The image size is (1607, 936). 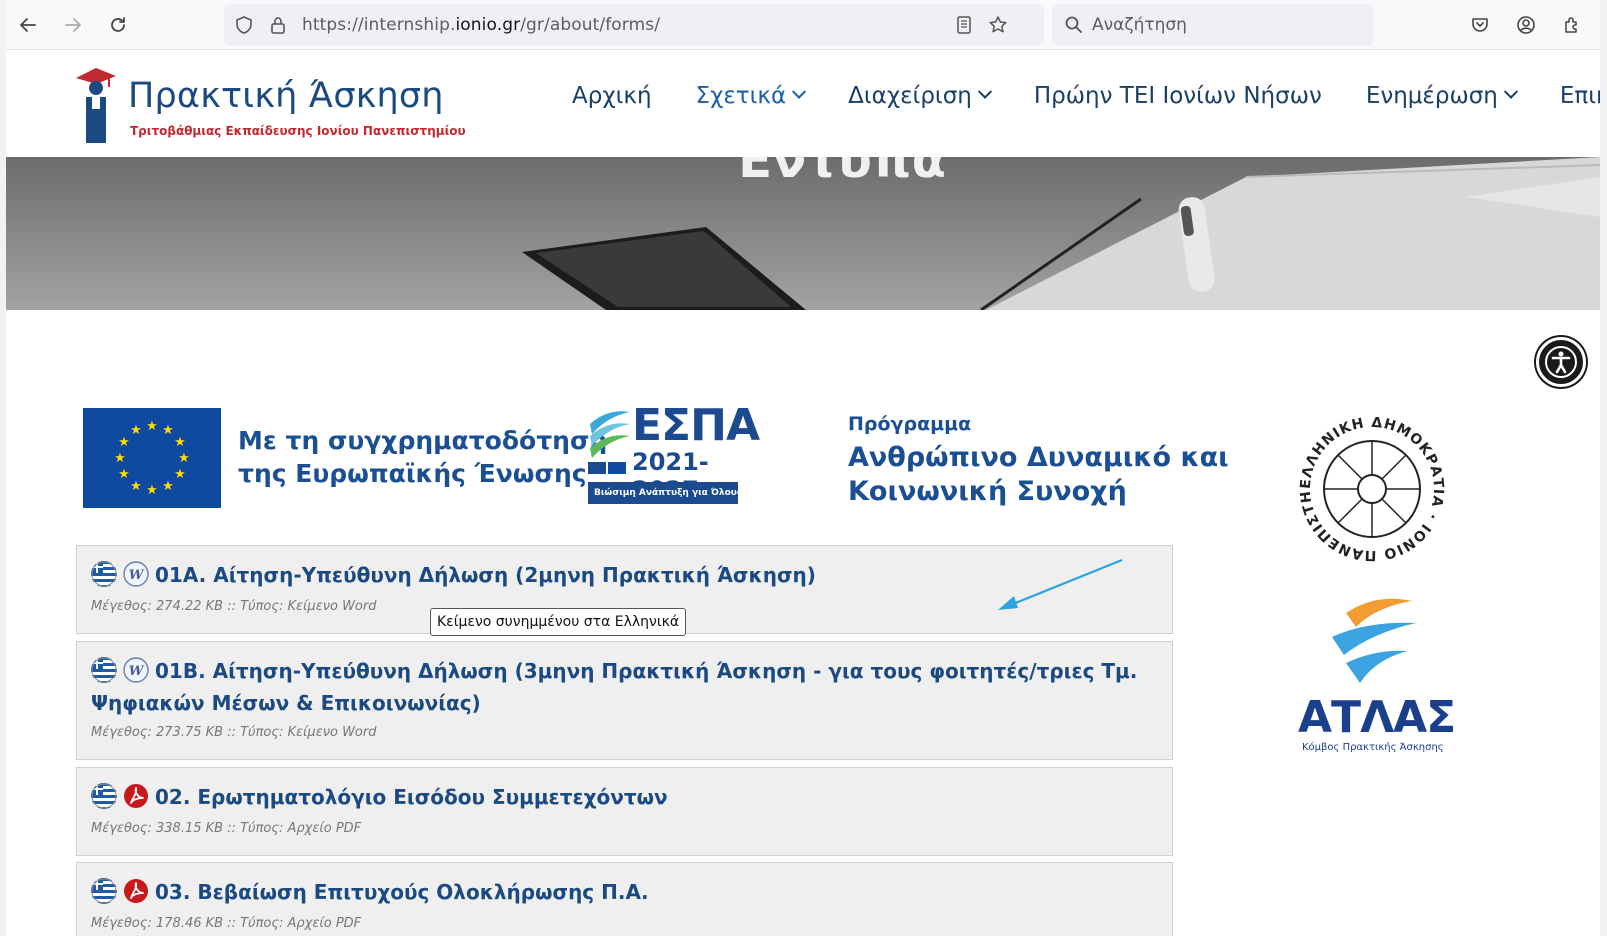 What do you see at coordinates (910, 96) in the screenshot?
I see `nav-management-label: Διαχείριση` at bounding box center [910, 96].